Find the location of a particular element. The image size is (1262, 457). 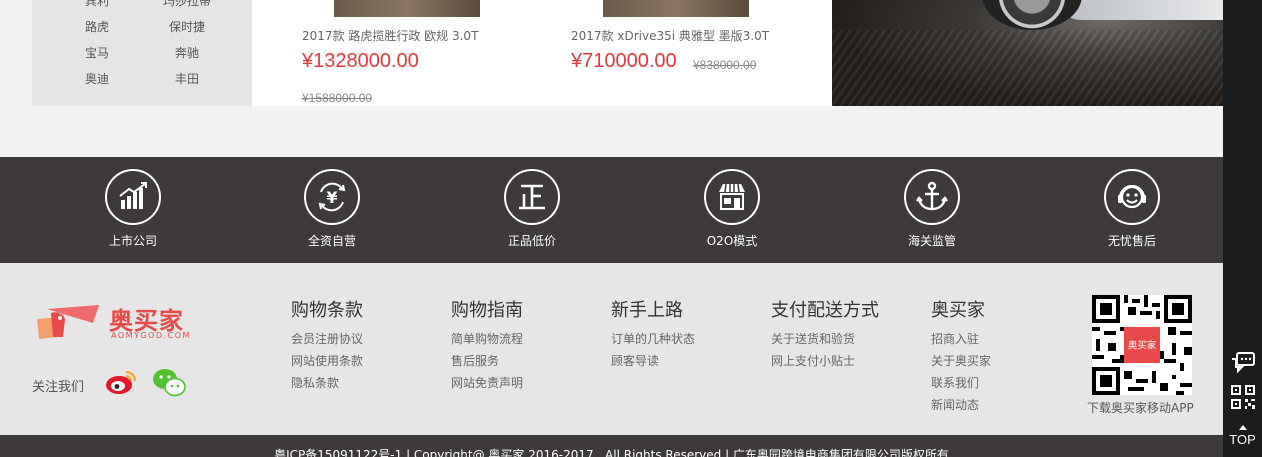

service-label: 上市公司 is located at coordinates (132, 241).